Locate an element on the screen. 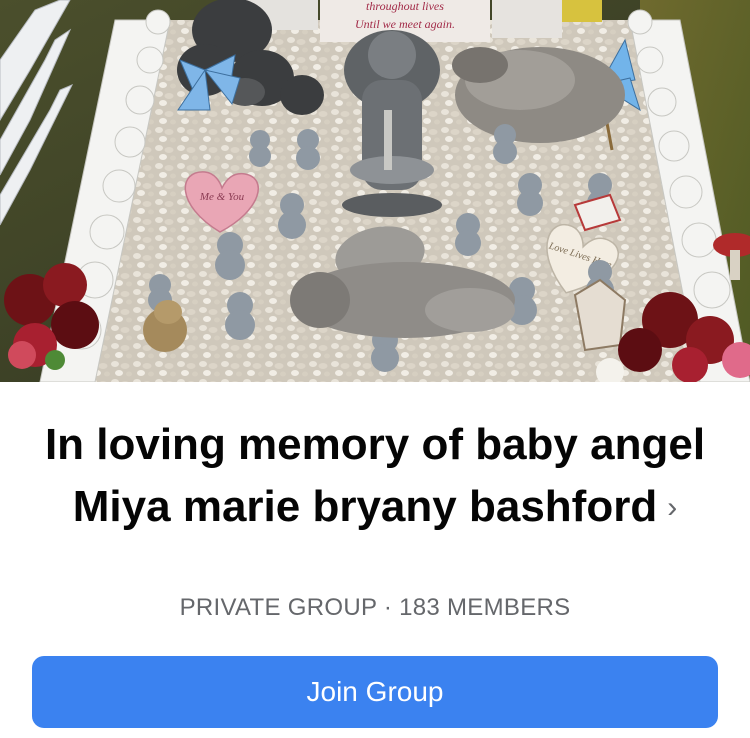  chevron-right-icon: › is located at coordinates (672, 508).